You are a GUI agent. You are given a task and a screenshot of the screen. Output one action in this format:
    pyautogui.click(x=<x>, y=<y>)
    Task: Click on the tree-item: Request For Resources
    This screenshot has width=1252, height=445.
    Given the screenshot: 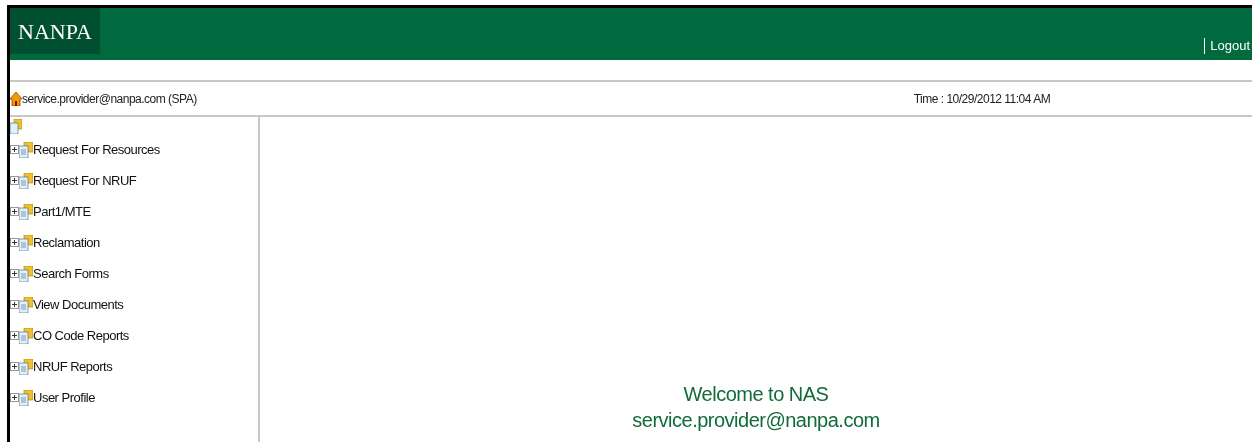 What is the action you would take?
    pyautogui.click(x=96, y=149)
    